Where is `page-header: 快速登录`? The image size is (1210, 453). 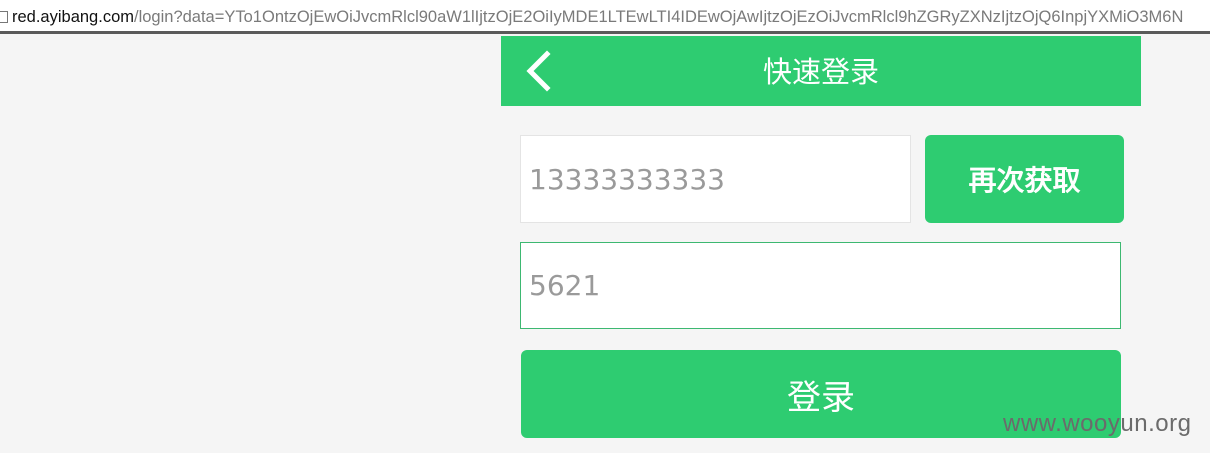
page-header: 快速登录 is located at coordinates (821, 71).